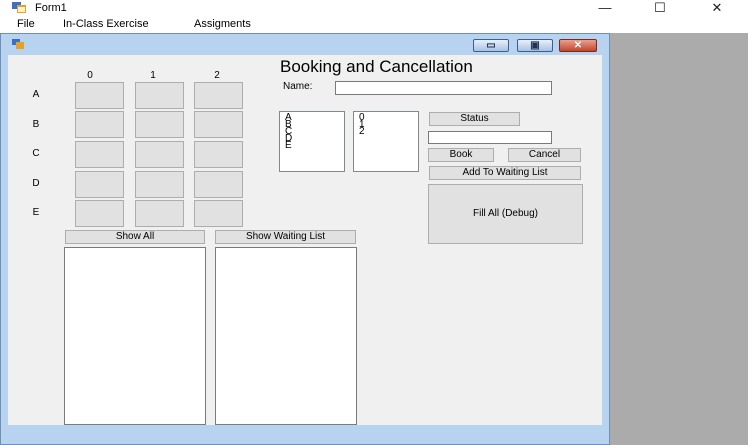 Image resolution: width=748 pixels, height=445 pixels. What do you see at coordinates (222, 24) in the screenshot?
I see `menu-assignments: Assigments` at bounding box center [222, 24].